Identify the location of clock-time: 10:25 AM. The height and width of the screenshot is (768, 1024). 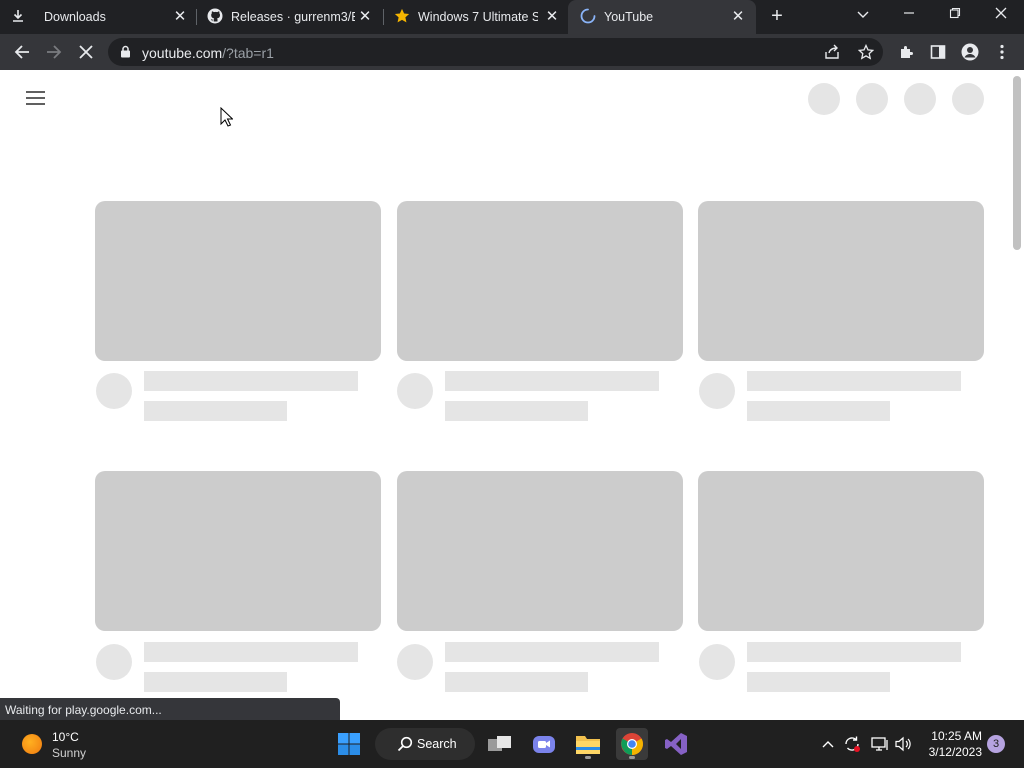
(955, 736).